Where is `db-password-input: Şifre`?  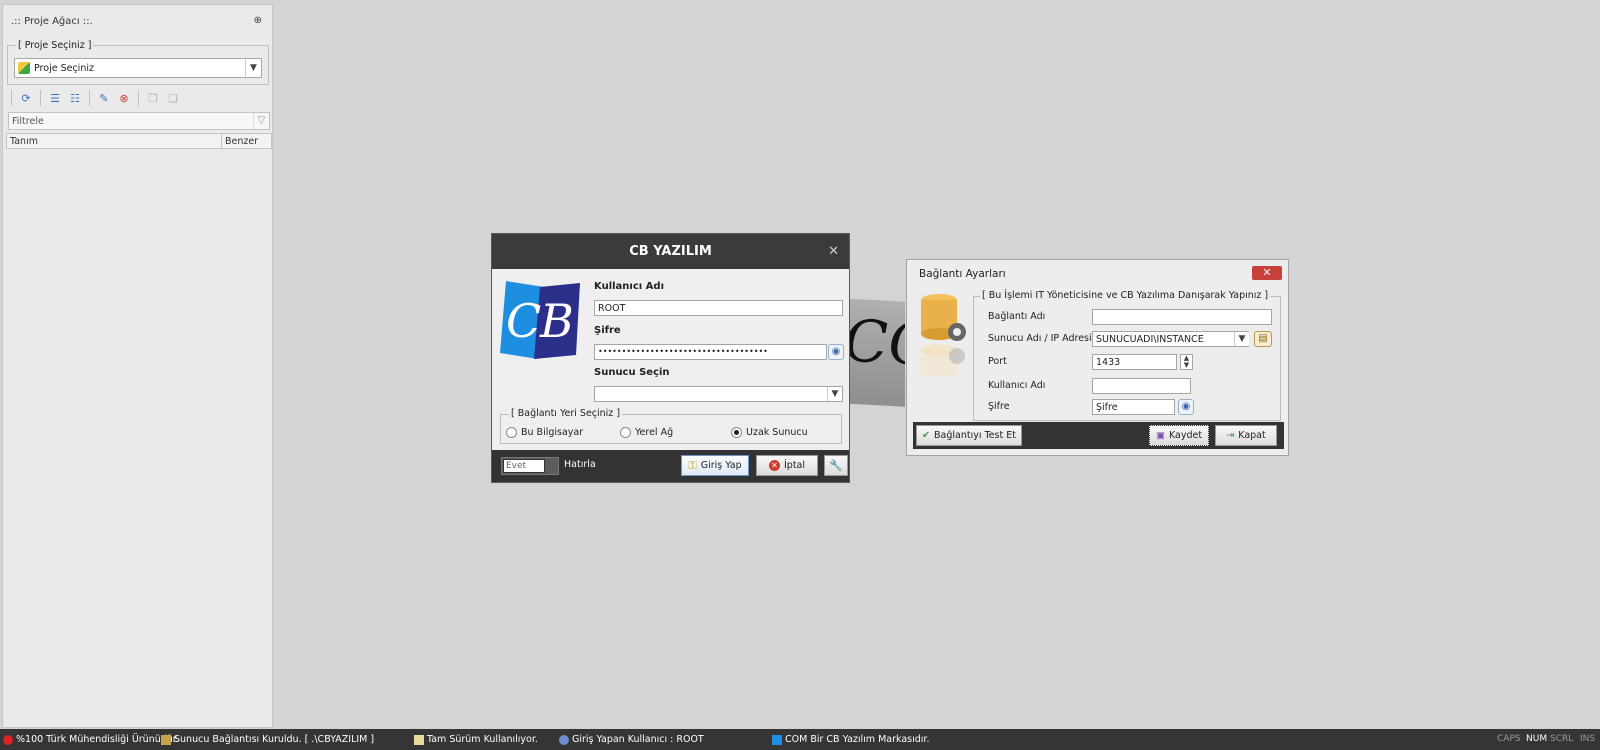
db-password-input: Şifre is located at coordinates (1133, 407).